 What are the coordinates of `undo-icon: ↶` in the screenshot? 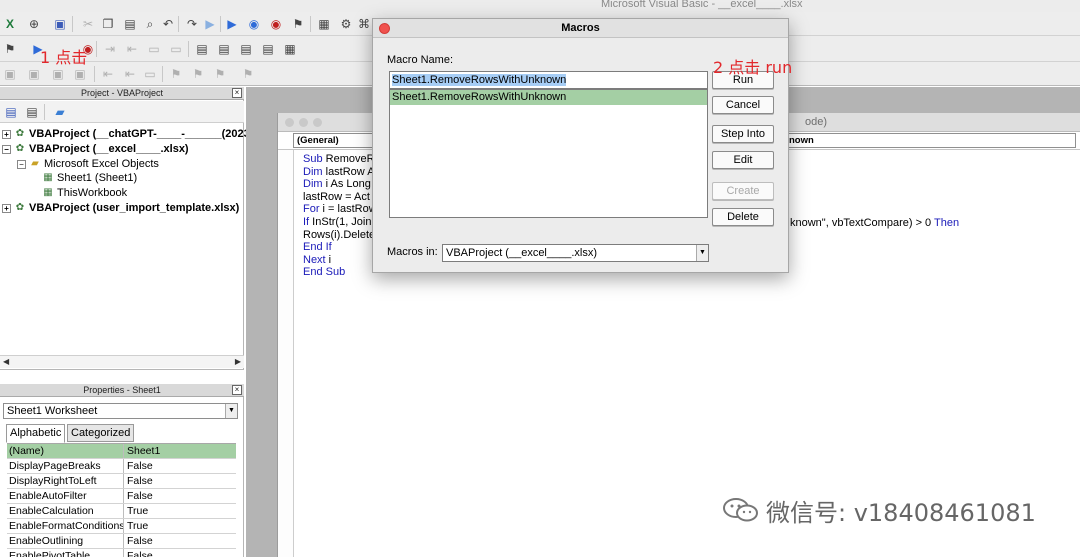 It's located at (168, 24).